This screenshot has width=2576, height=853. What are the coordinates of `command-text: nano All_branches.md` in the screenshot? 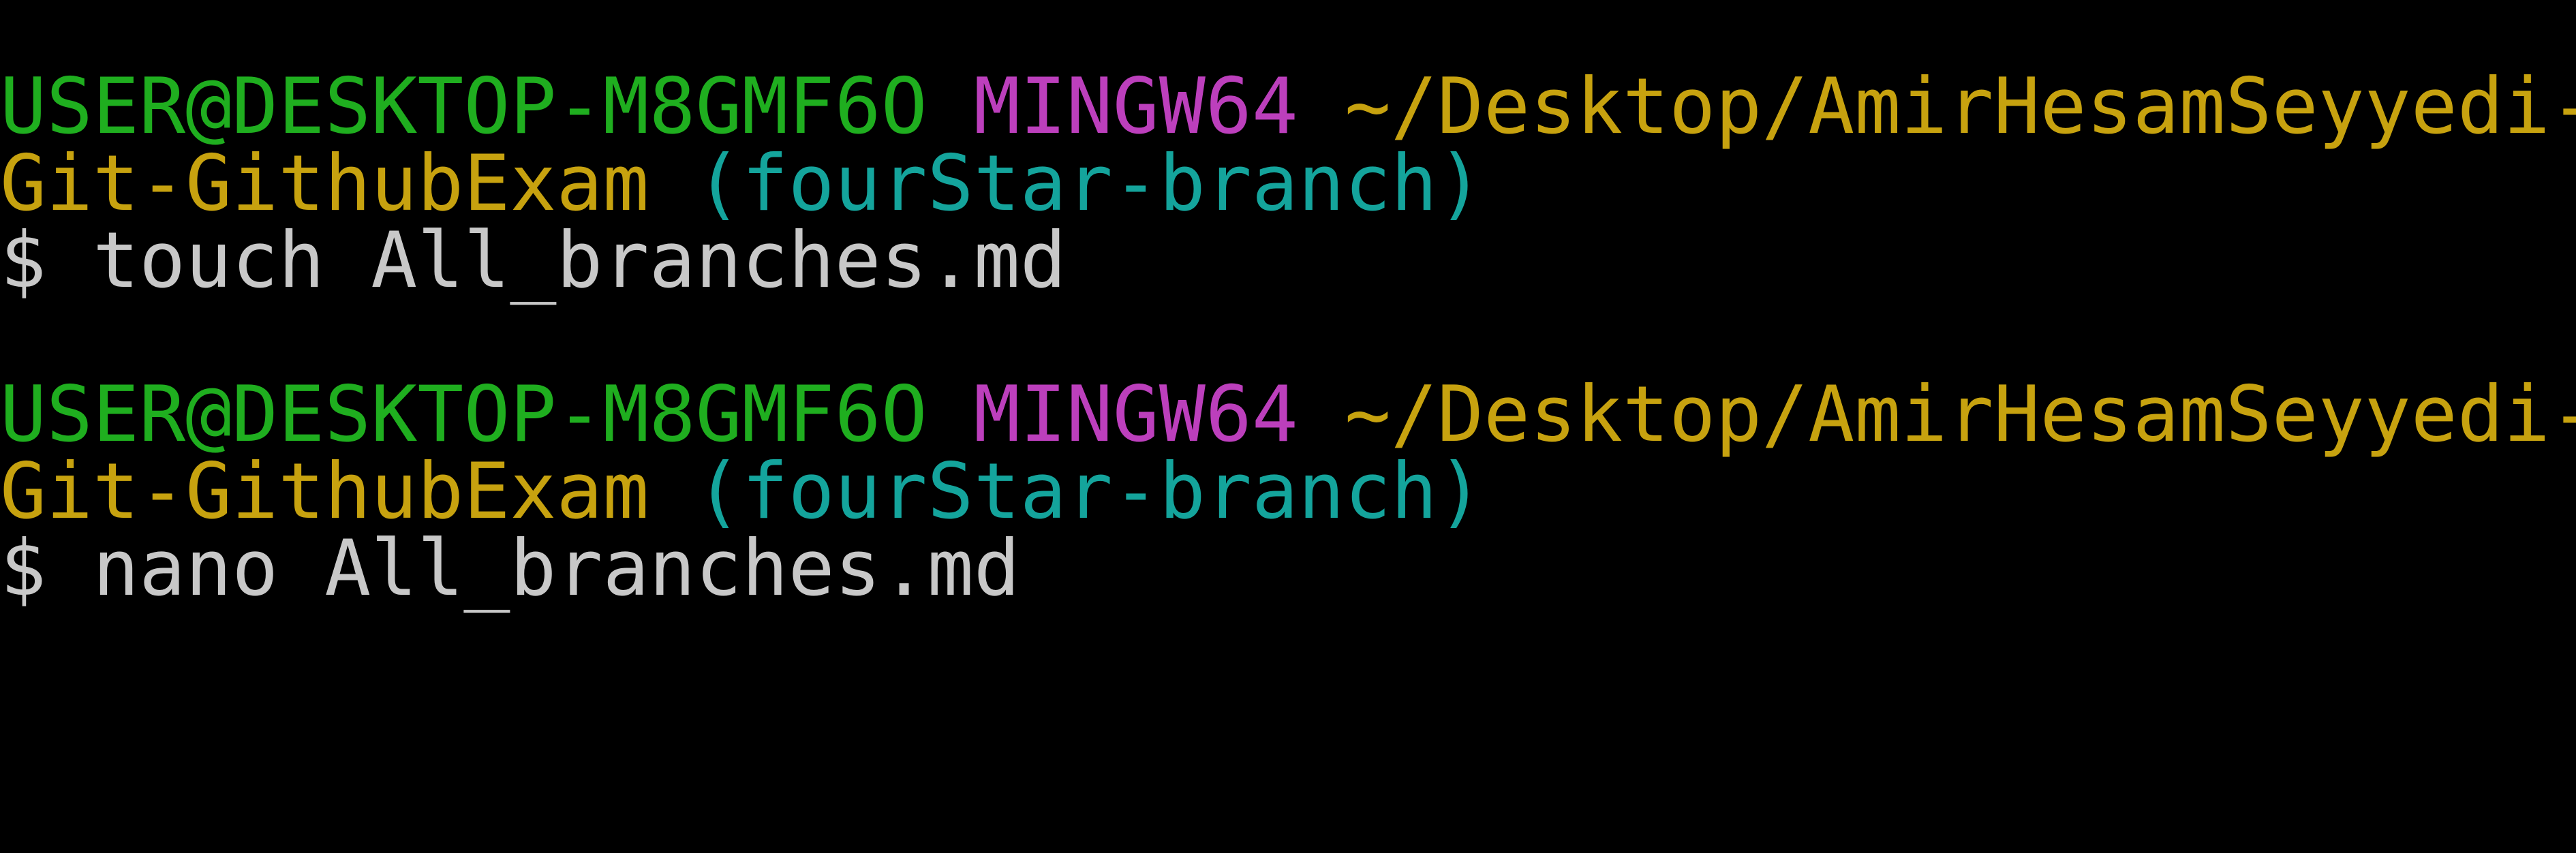 It's located at (556, 568).